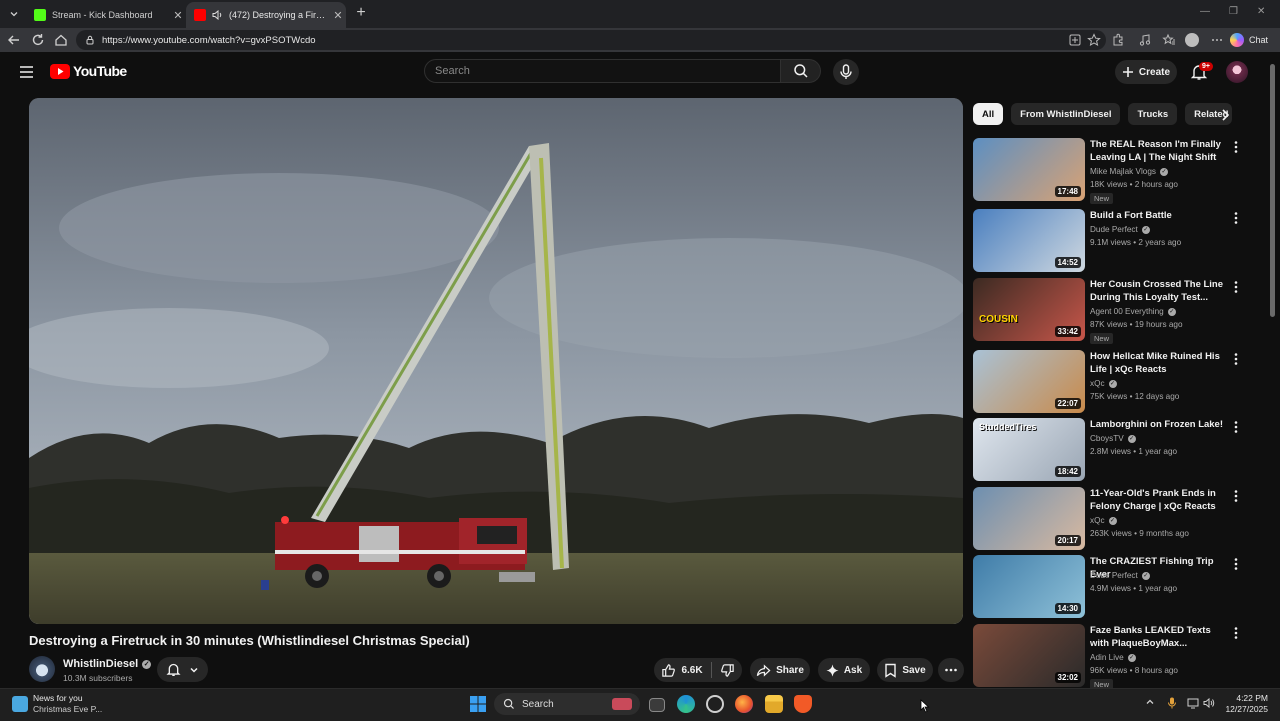 The height and width of the screenshot is (721, 1280). I want to click on maximize-icon: ❐, so click(1233, 11).